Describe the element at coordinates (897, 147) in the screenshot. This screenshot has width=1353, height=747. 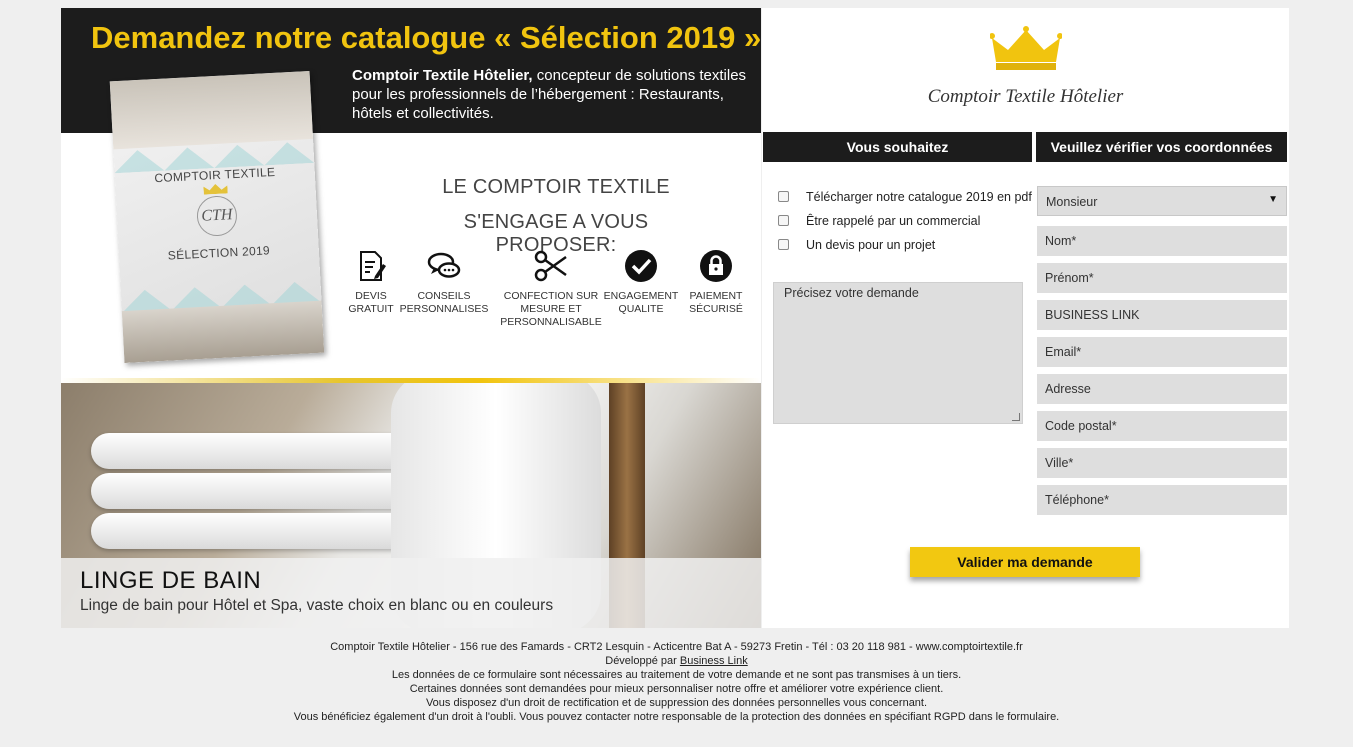
I see `column-heading-request: Vous souhaitez` at that location.